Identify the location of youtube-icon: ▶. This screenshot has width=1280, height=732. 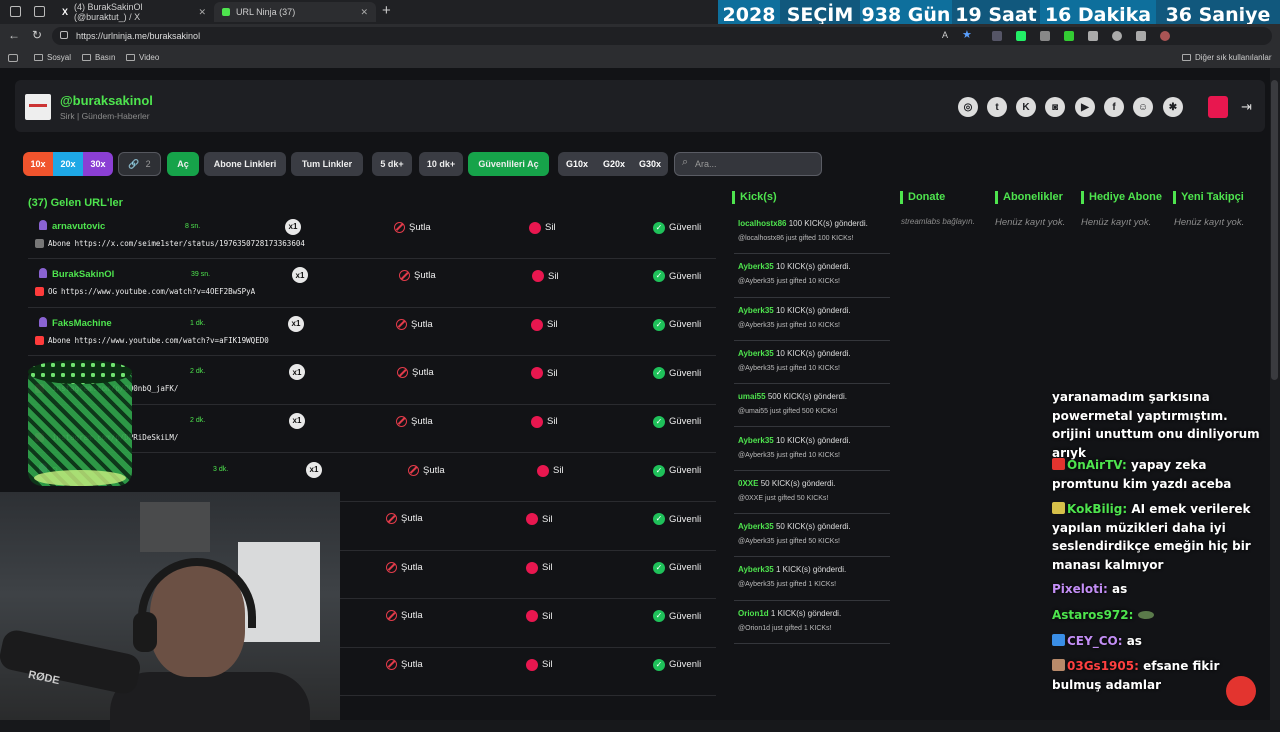
(1085, 107).